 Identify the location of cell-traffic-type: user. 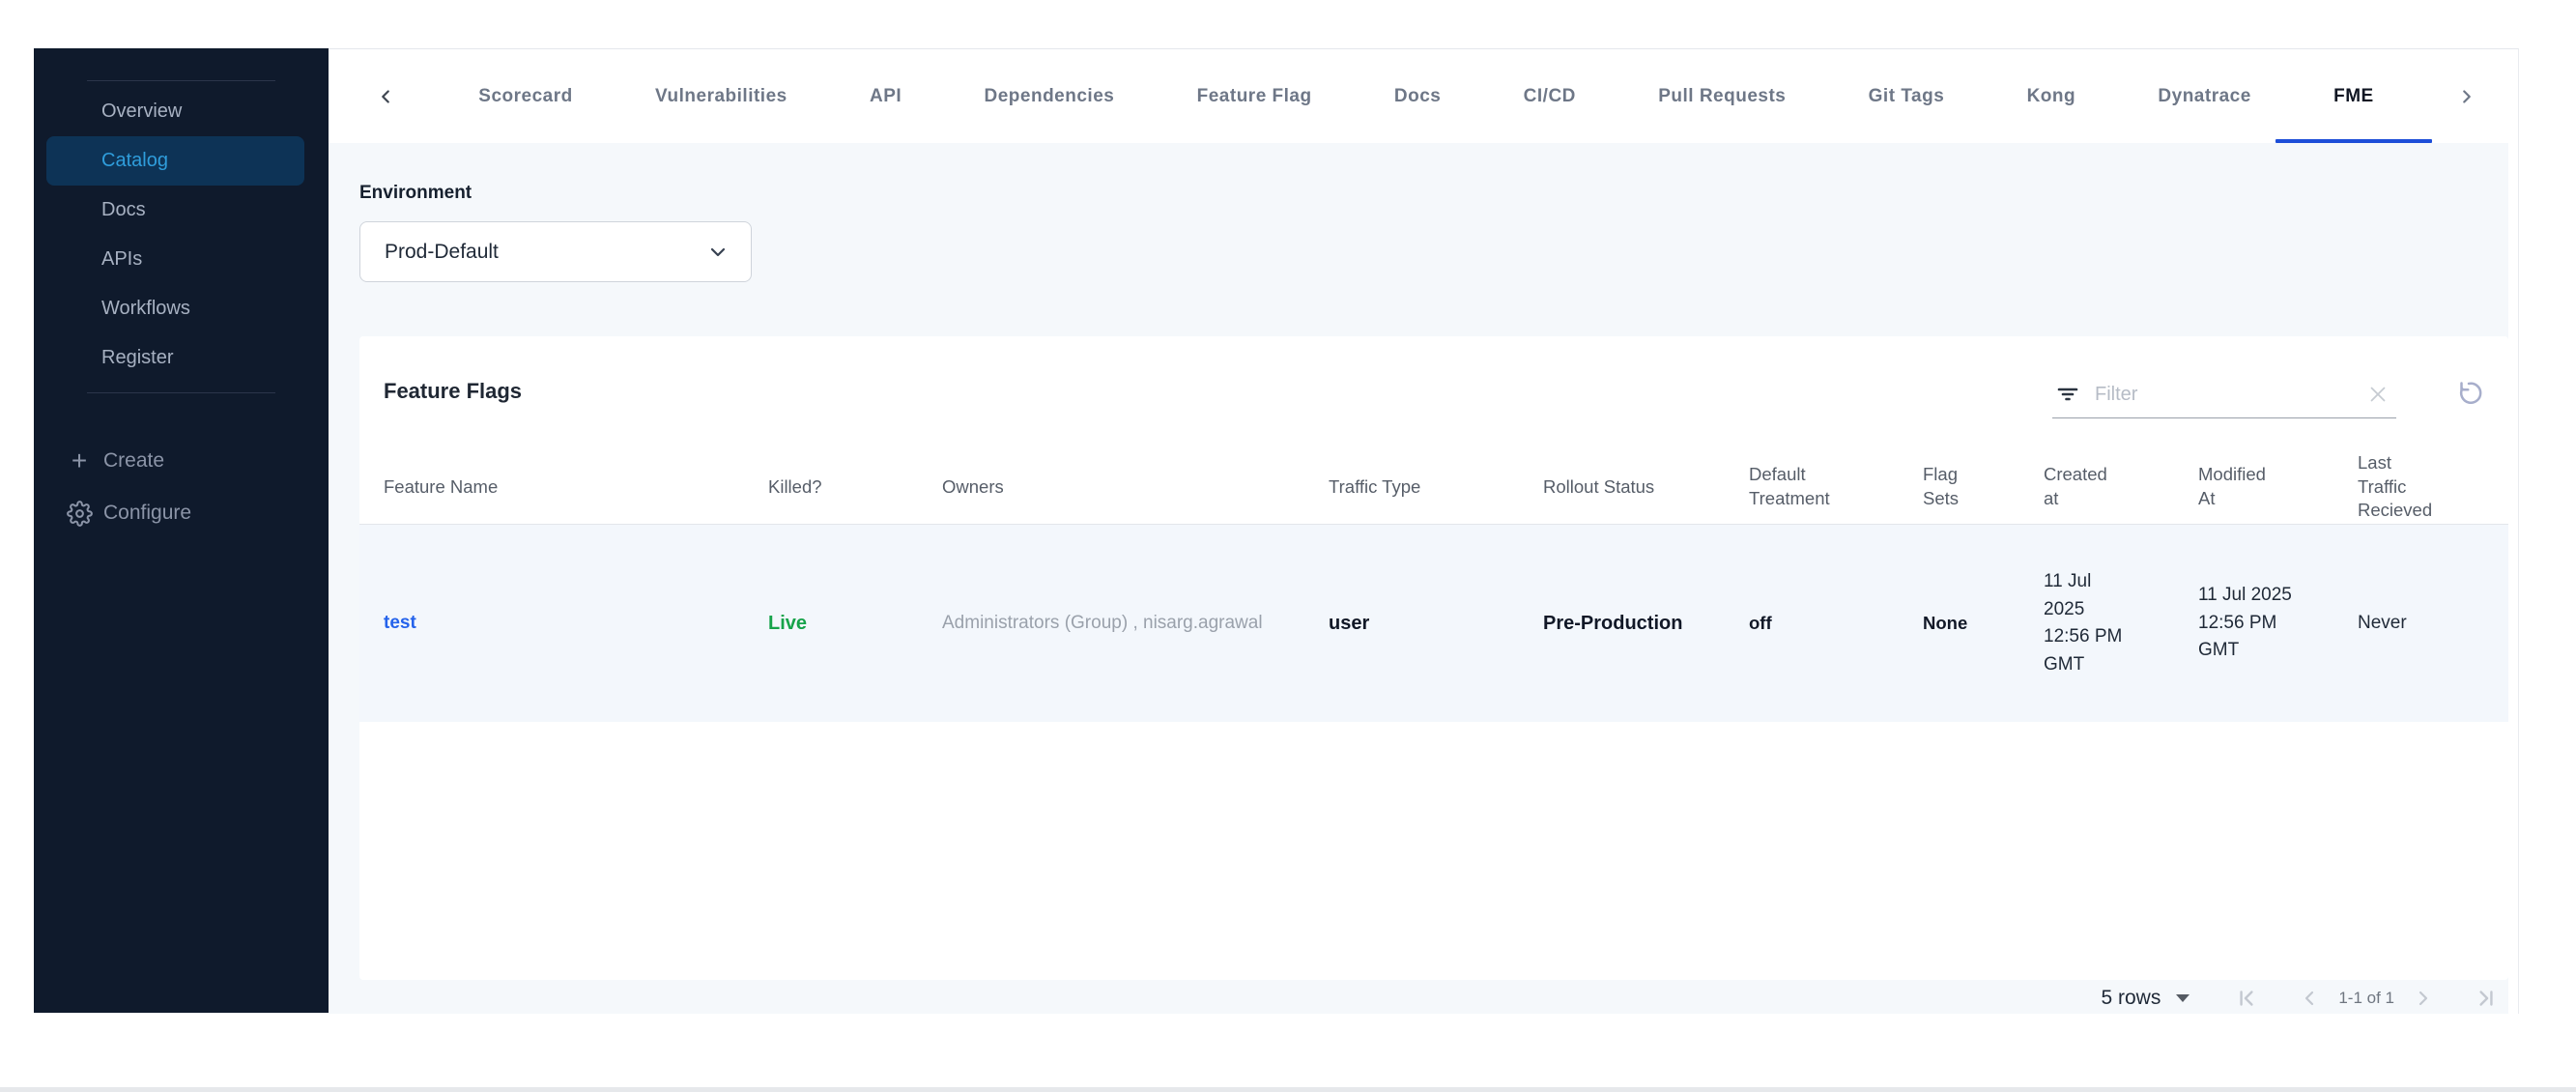
(1350, 624).